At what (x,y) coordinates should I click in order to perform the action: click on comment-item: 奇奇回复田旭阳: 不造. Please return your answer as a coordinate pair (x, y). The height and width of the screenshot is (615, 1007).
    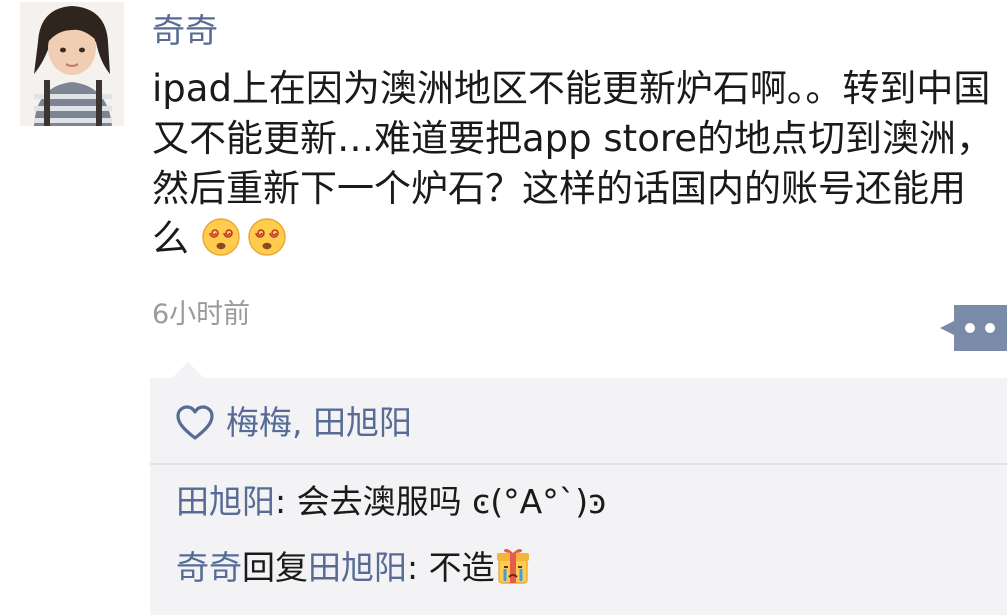
    Looking at the image, I should click on (353, 568).